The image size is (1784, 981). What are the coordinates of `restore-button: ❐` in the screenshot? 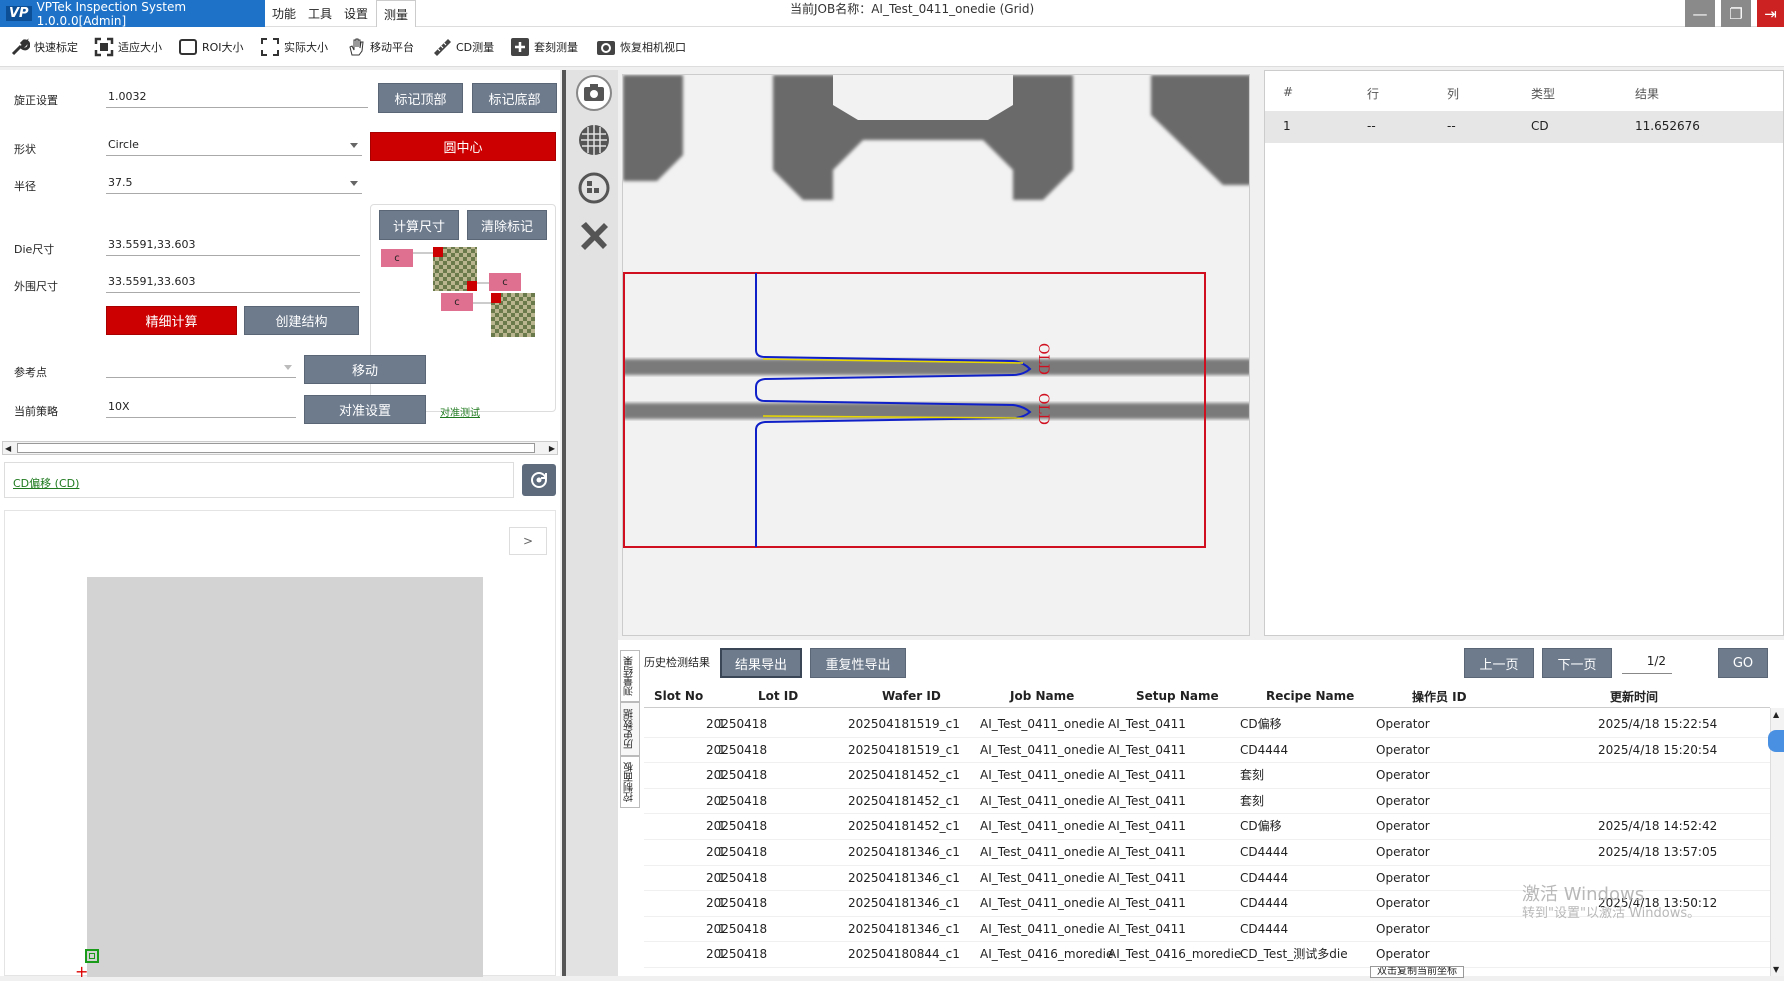 It's located at (1736, 13).